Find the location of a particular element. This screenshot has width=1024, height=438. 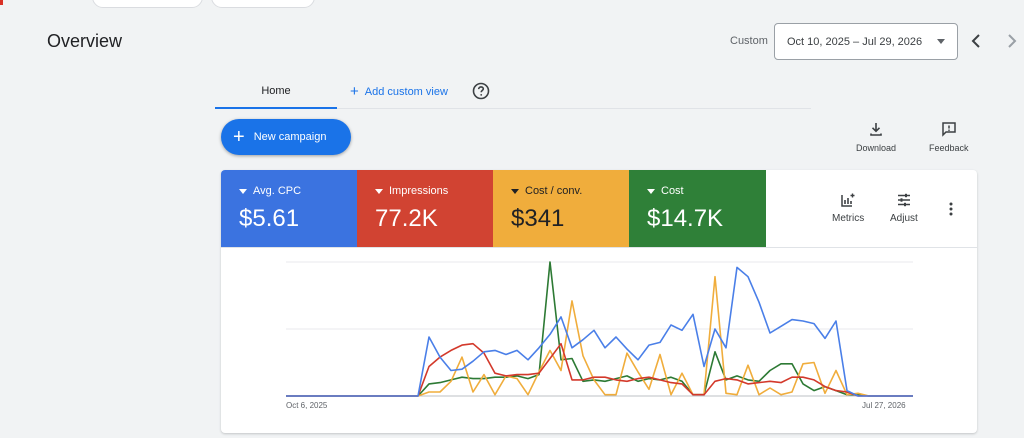

help-icon is located at coordinates (481, 91).